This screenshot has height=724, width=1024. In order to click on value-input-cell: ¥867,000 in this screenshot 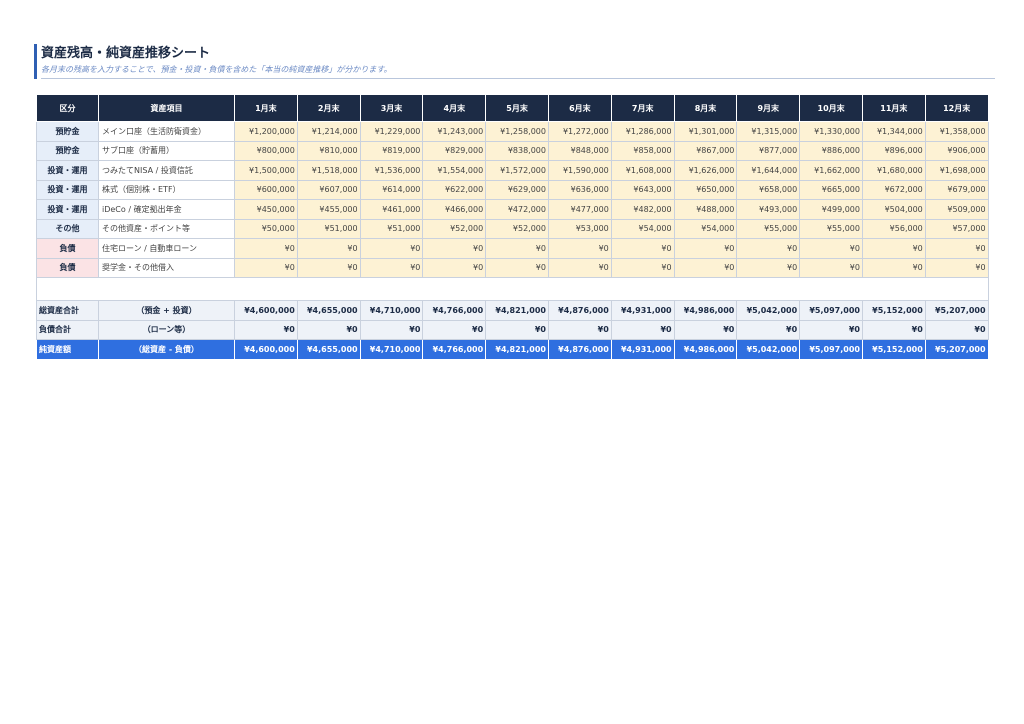, I will do `click(705, 150)`.